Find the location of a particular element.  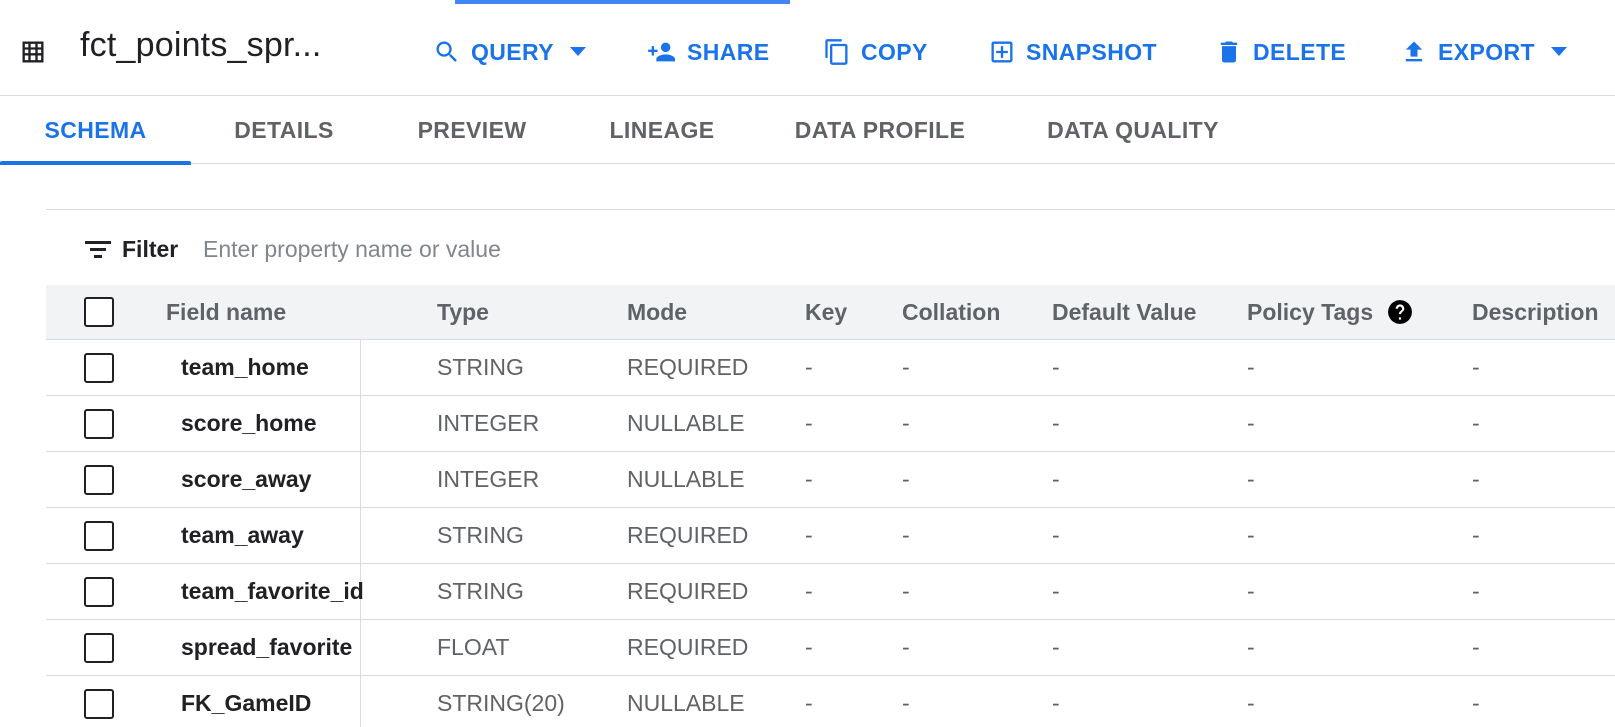

table-icon is located at coordinates (33, 52).